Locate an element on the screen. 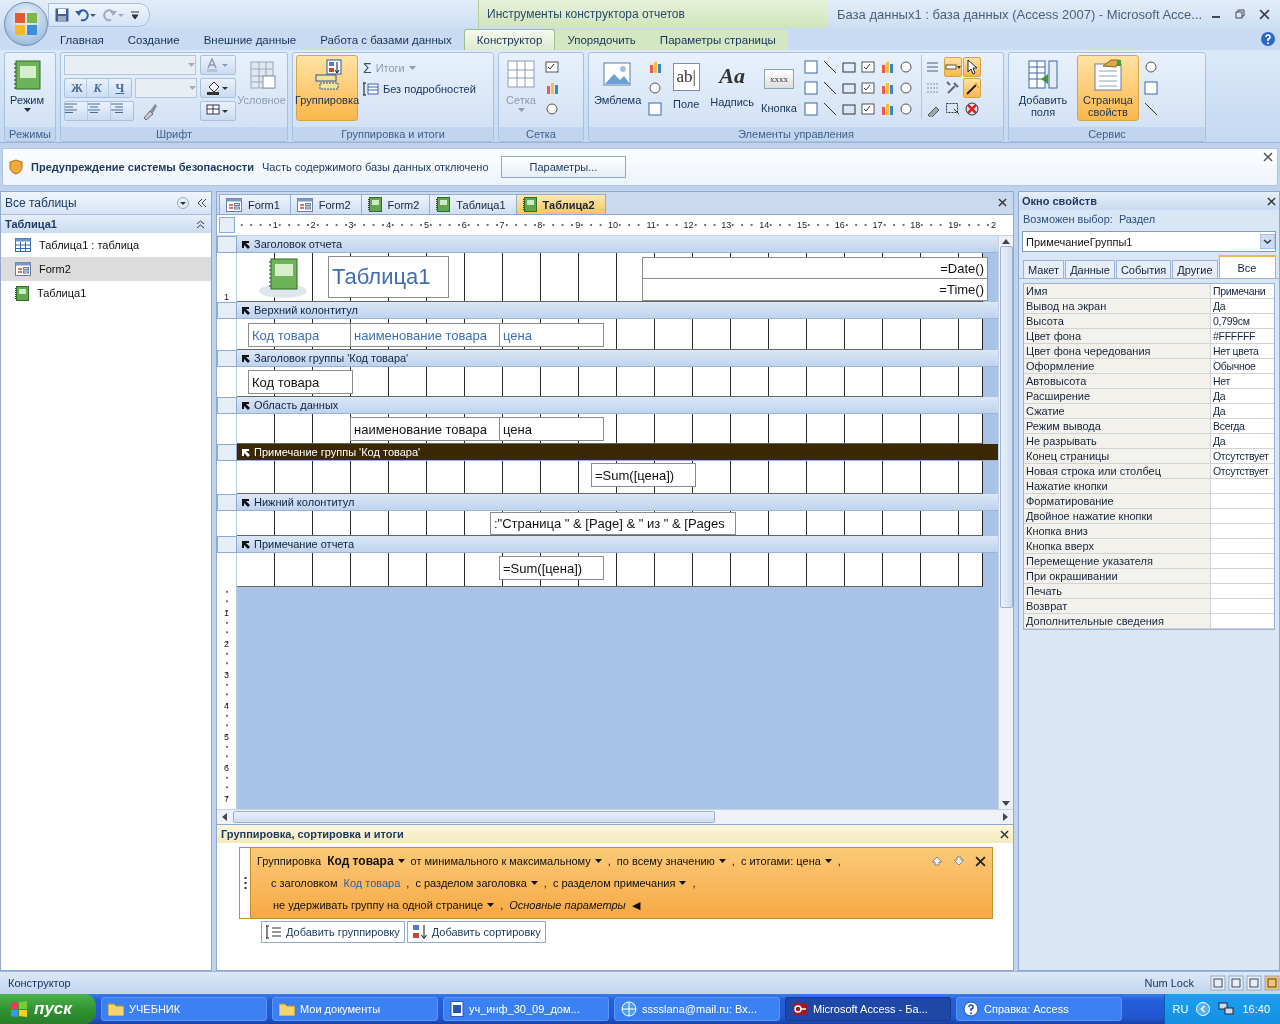 Image resolution: width=1280 pixels, height=1024 pixels. report-label: Таблица1 is located at coordinates (388, 277).